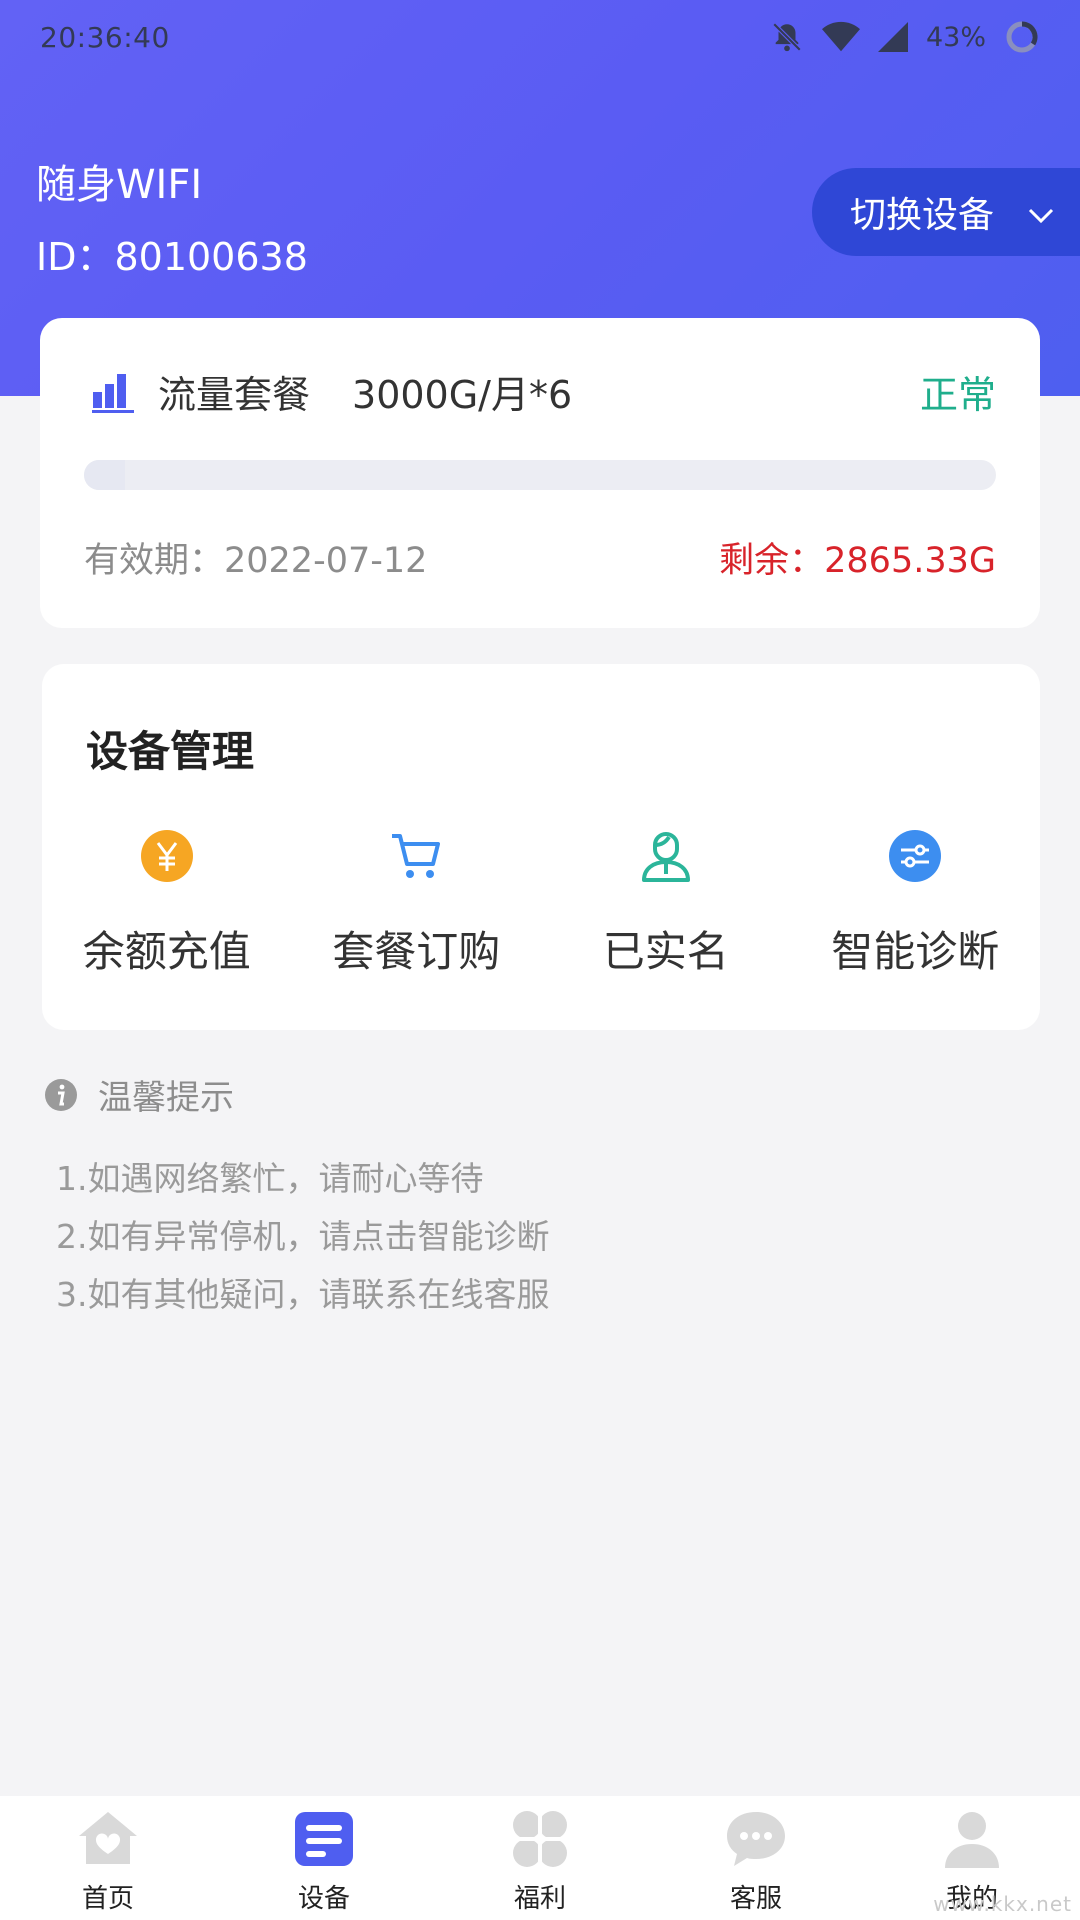 This screenshot has height=1920, width=1080. I want to click on home-icon, so click(108, 1839).